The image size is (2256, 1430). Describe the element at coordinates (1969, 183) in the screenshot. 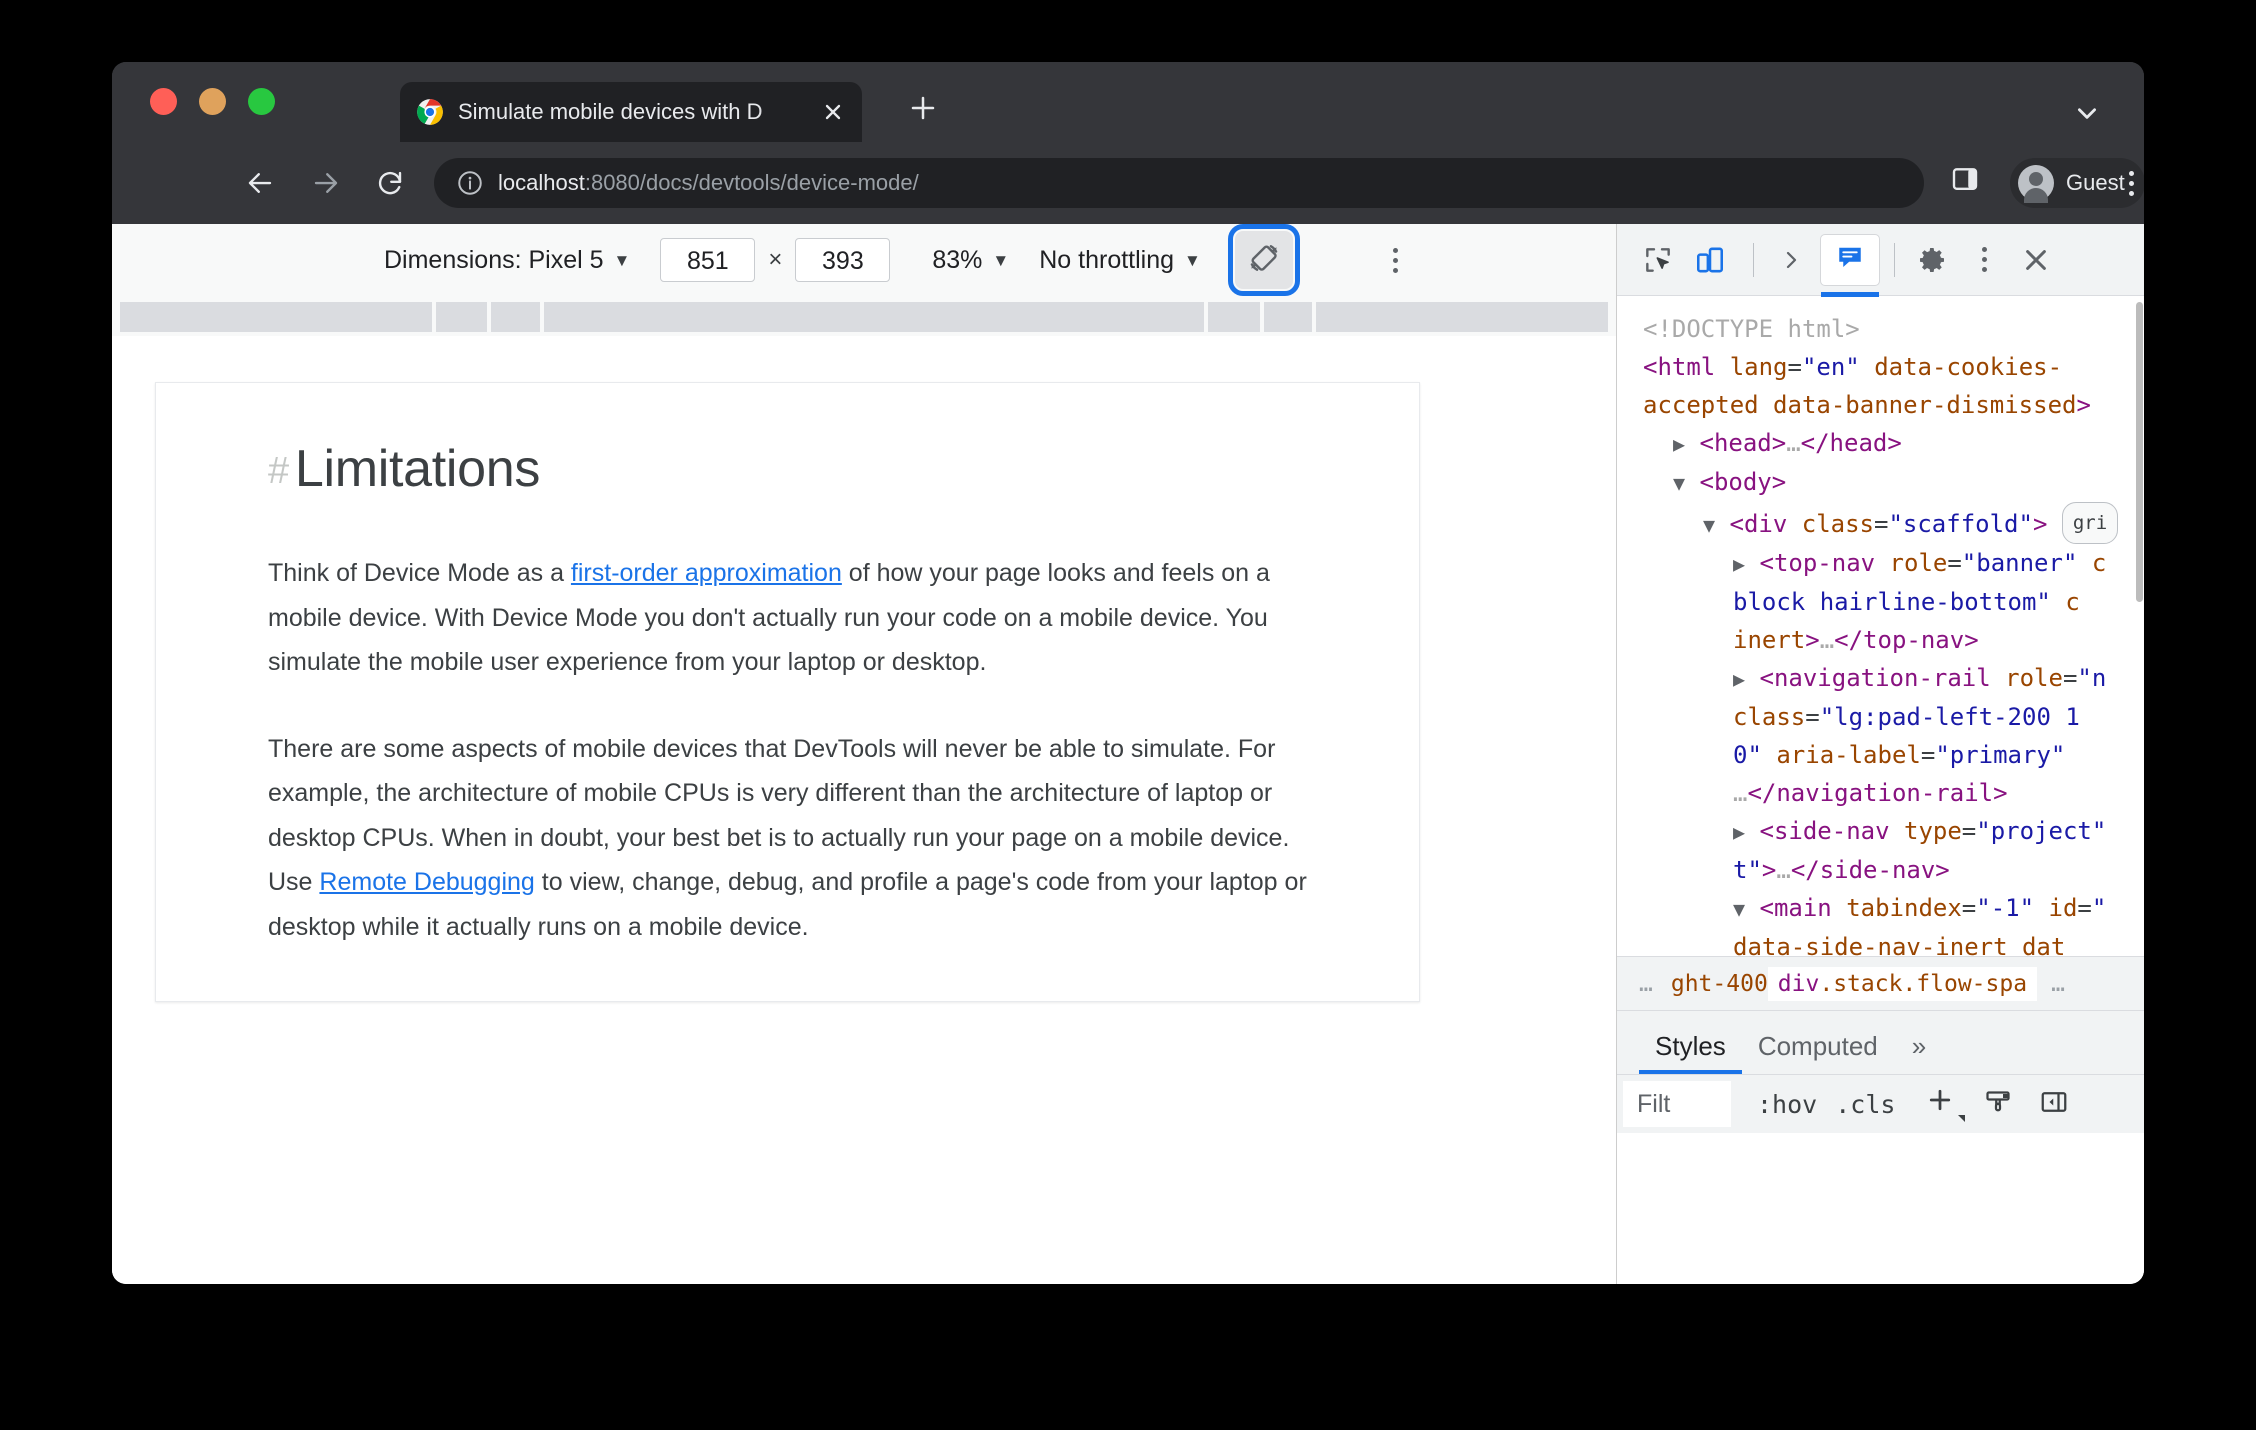

I see `side-panel-icon` at that location.